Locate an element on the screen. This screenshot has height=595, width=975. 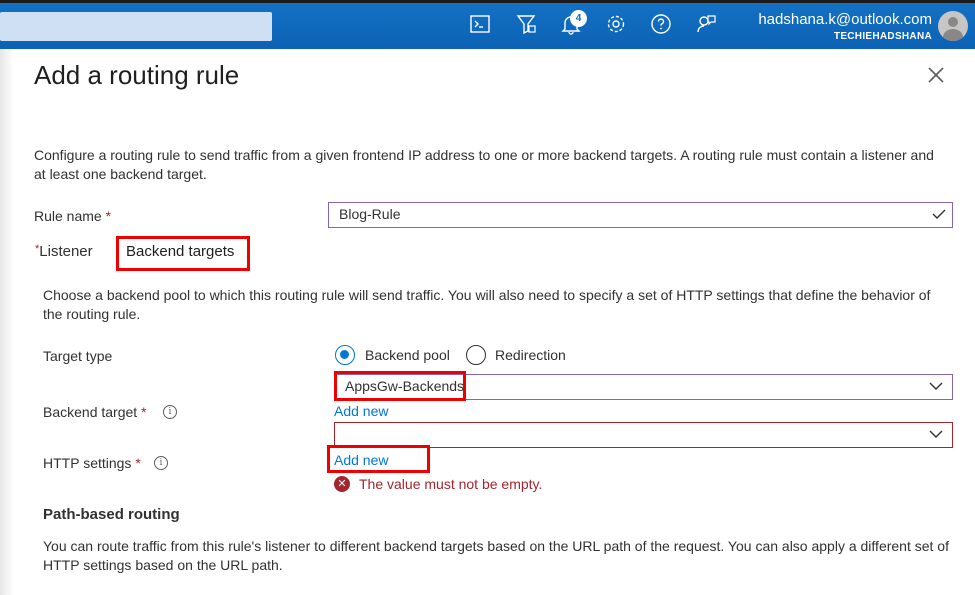
settings-icon is located at coordinates (616, 24).